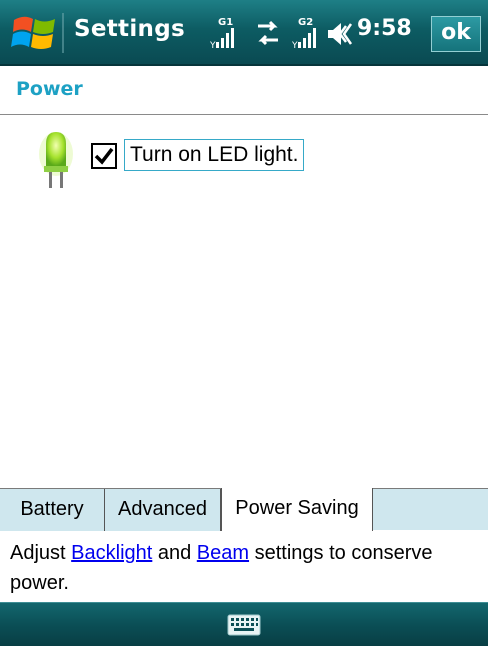  I want to click on title-separator, so click(63, 33).